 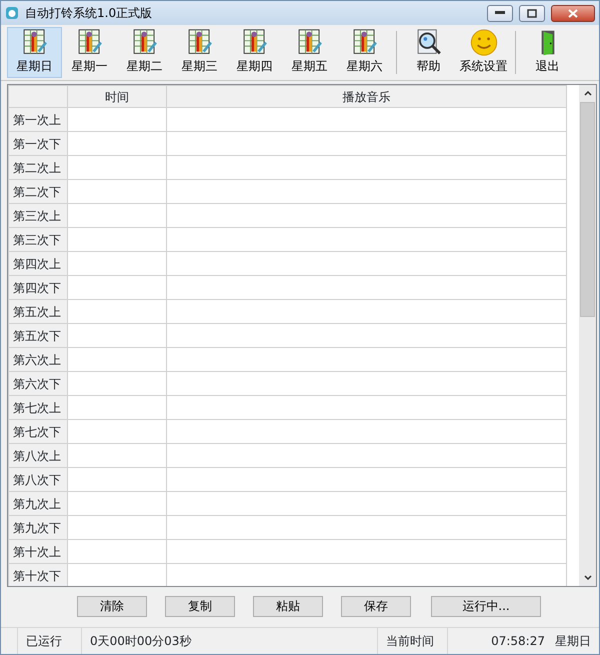 I want to click on row-header: 第二次下, so click(x=38, y=192).